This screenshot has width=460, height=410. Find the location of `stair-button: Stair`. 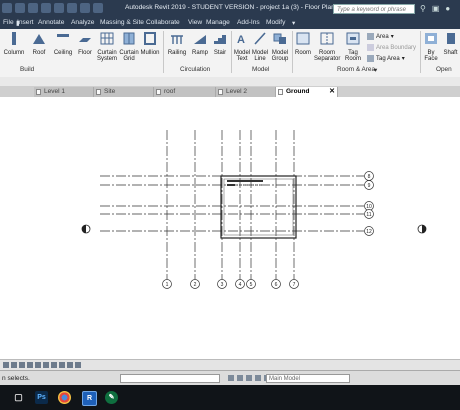

stair-button: Stair is located at coordinates (220, 44).